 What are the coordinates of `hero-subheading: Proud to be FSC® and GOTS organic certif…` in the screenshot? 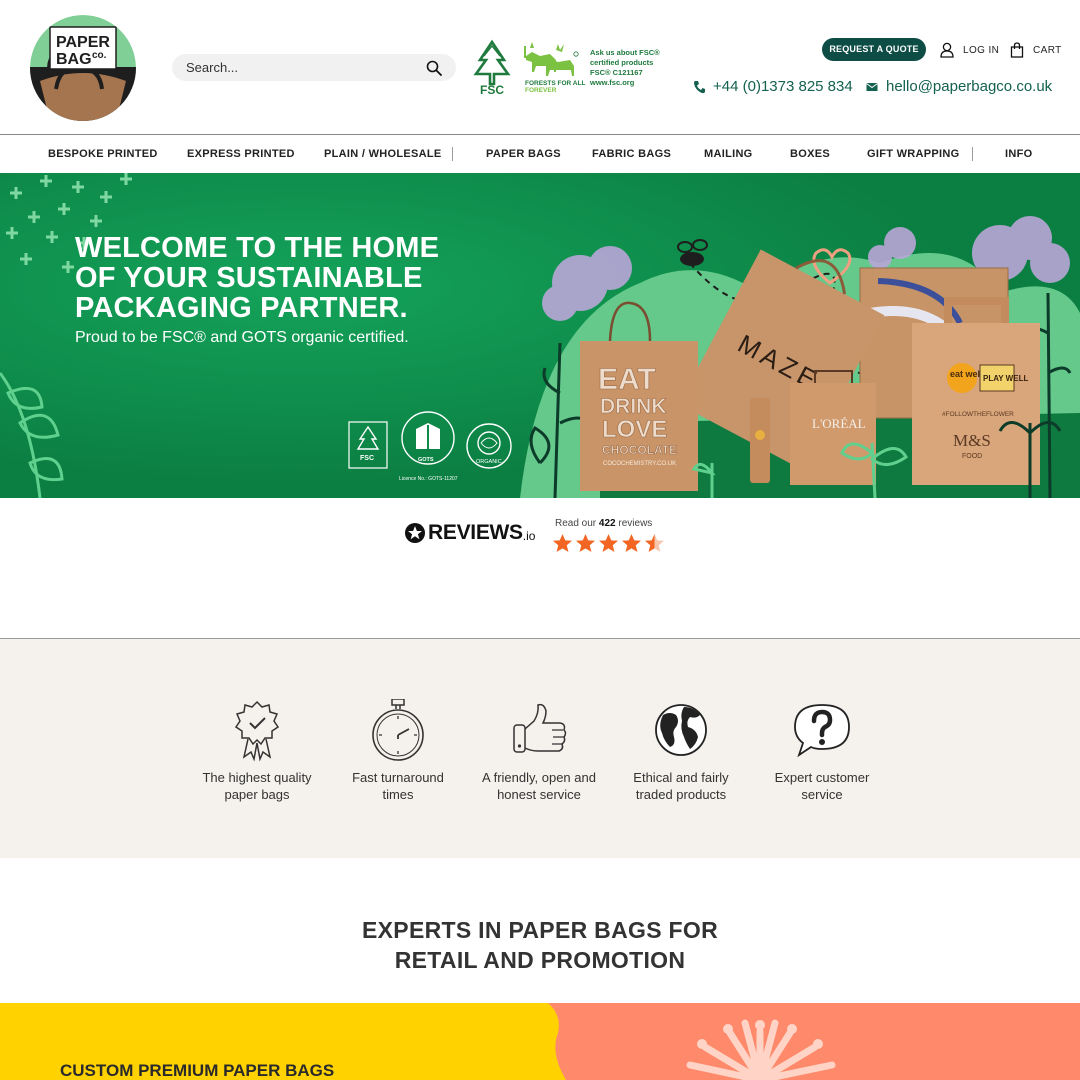 It's located at (242, 337).